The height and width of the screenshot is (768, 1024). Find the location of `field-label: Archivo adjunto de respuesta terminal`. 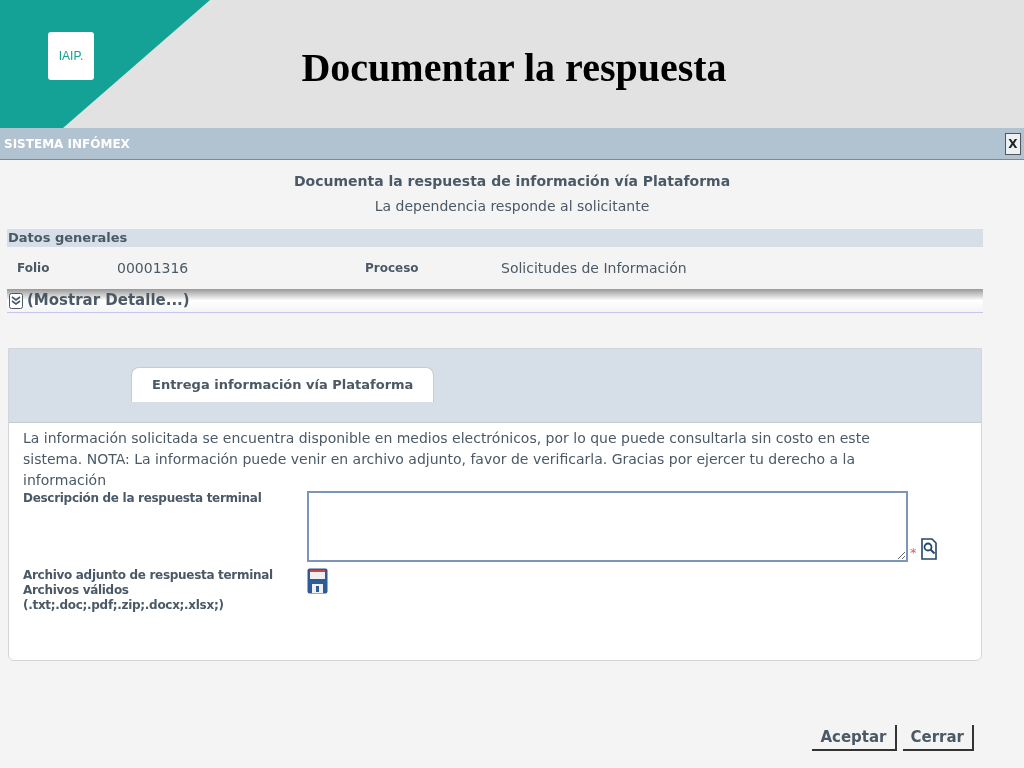

field-label: Archivo adjunto de respuesta terminal is located at coordinates (148, 575).